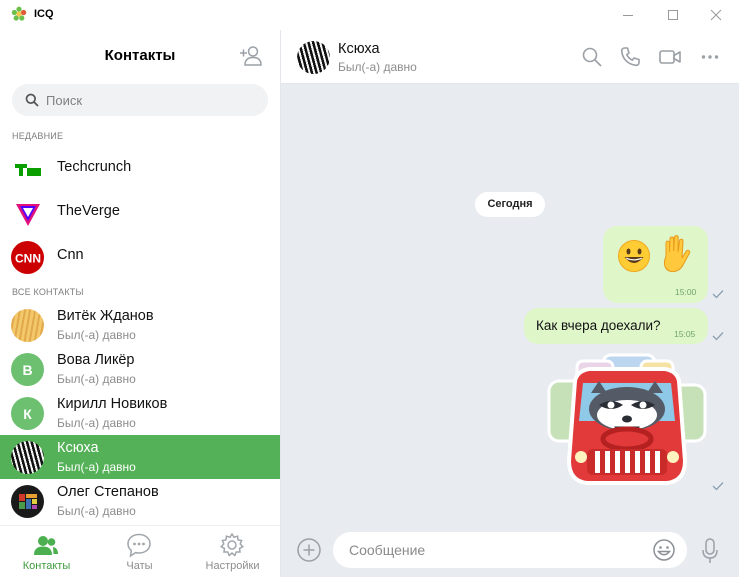  I want to click on sidebar-title: Контакты, so click(140, 55).